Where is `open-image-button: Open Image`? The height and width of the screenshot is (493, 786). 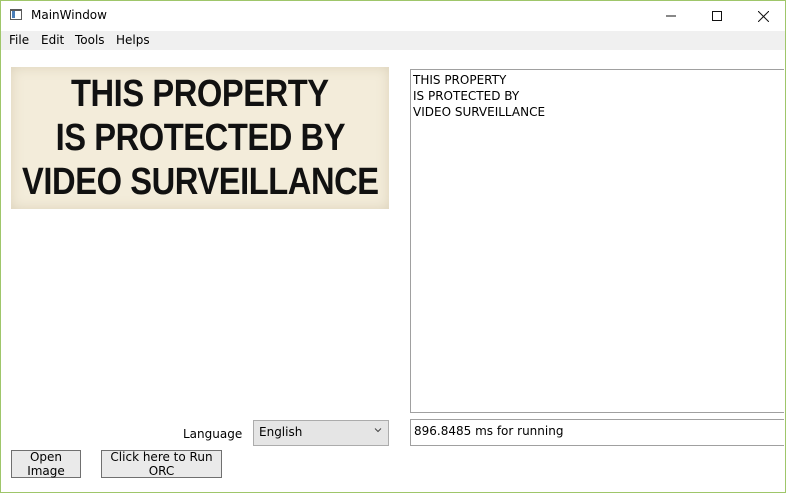 open-image-button: Open Image is located at coordinates (46, 464).